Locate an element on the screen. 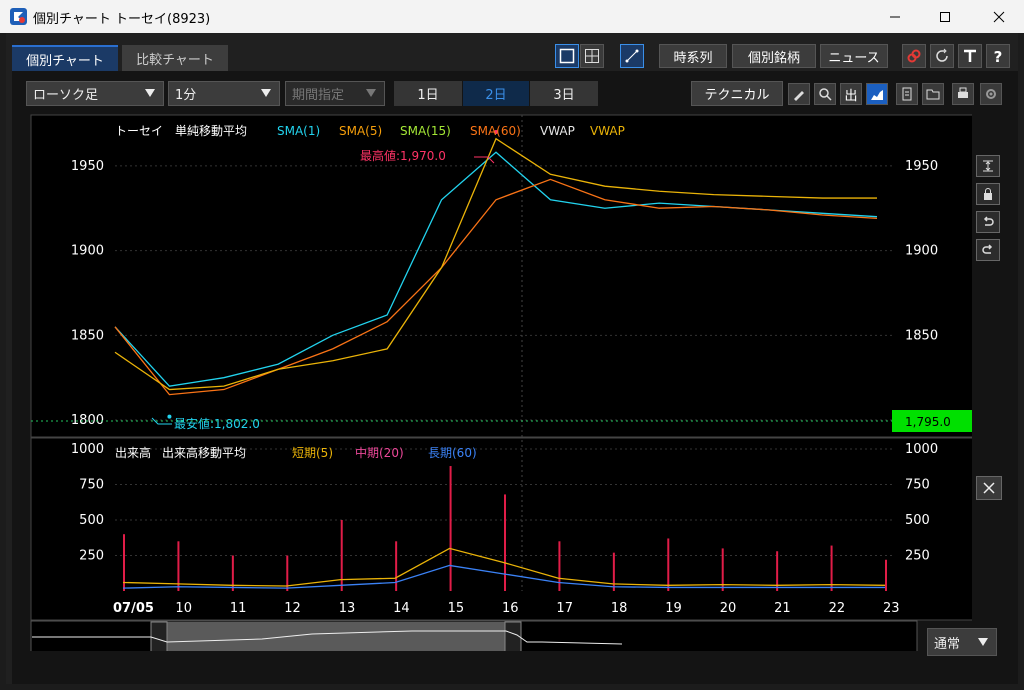 The height and width of the screenshot is (690, 1024). x-axis-label: 21 is located at coordinates (782, 608).